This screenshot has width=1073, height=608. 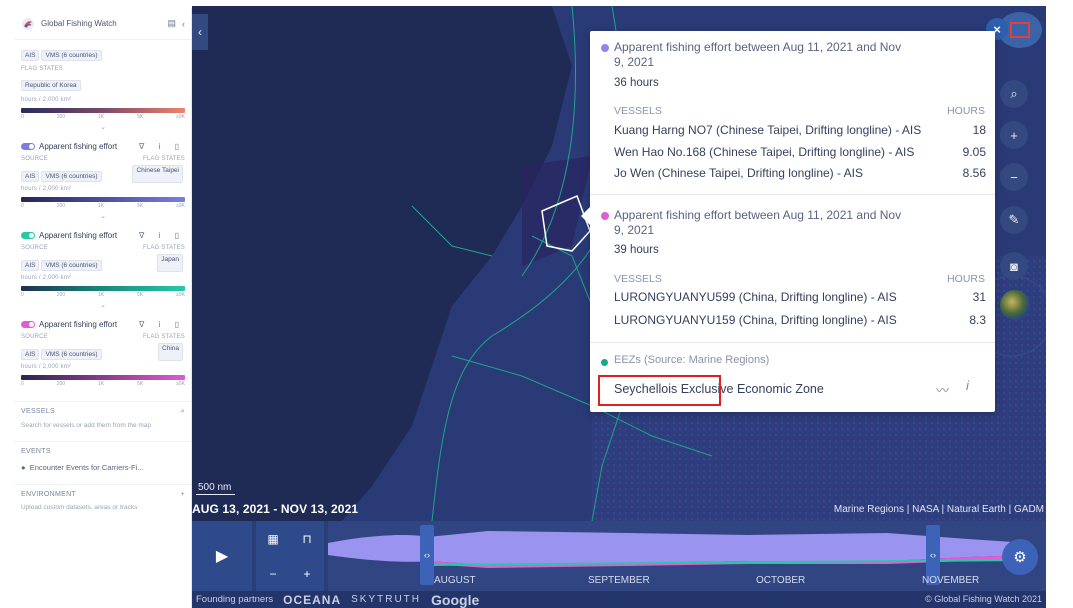 I want to click on hours-header: HOURS, so click(x=966, y=279).